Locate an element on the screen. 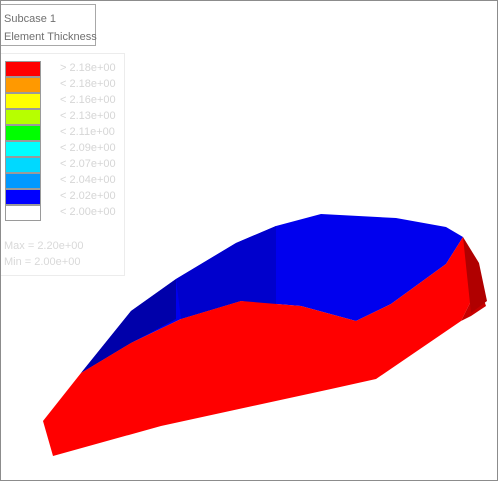  legend-item: < 2.09e+00 is located at coordinates (65, 149).